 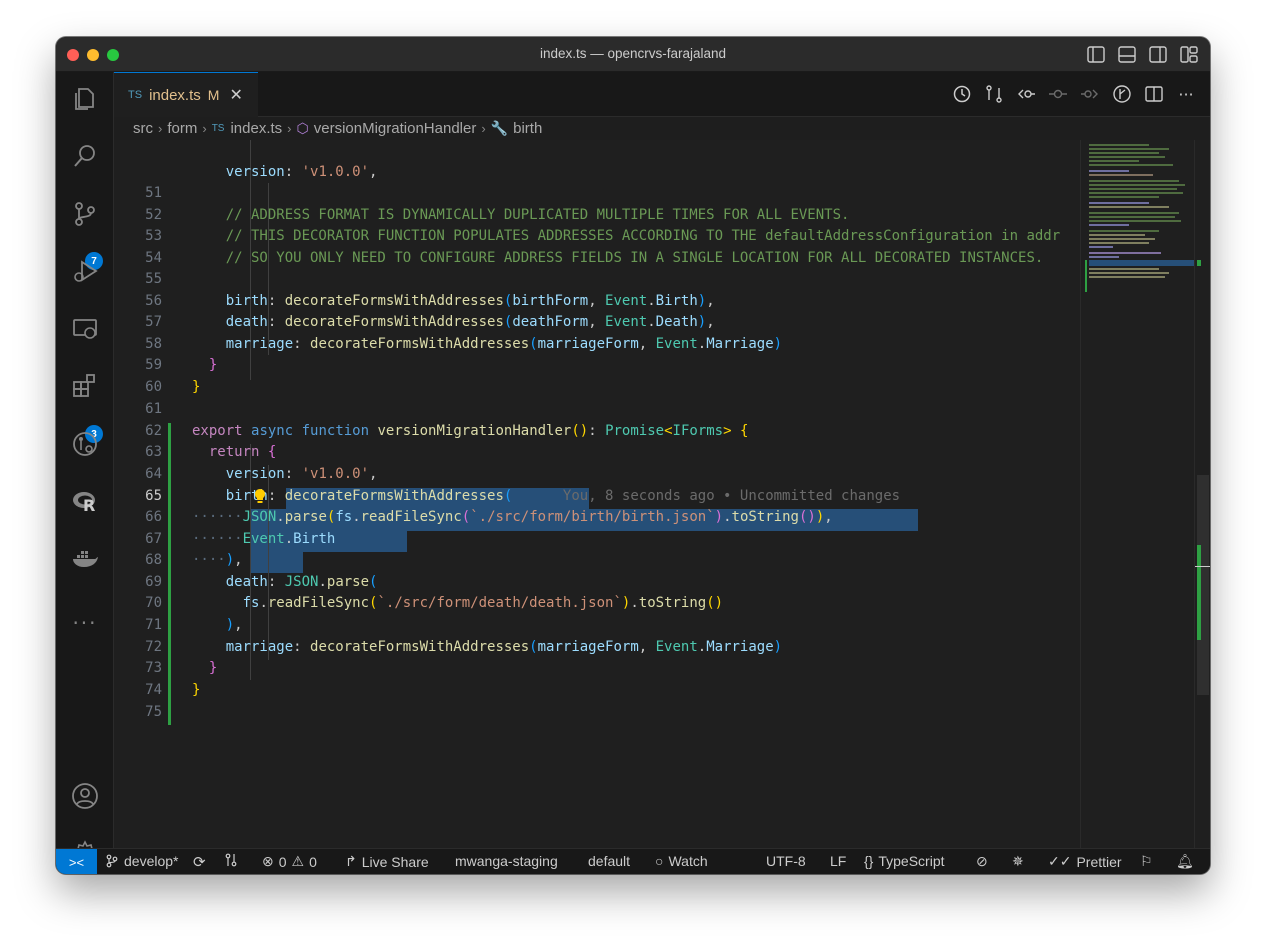 I want to click on line-number: 54, so click(x=153, y=258).